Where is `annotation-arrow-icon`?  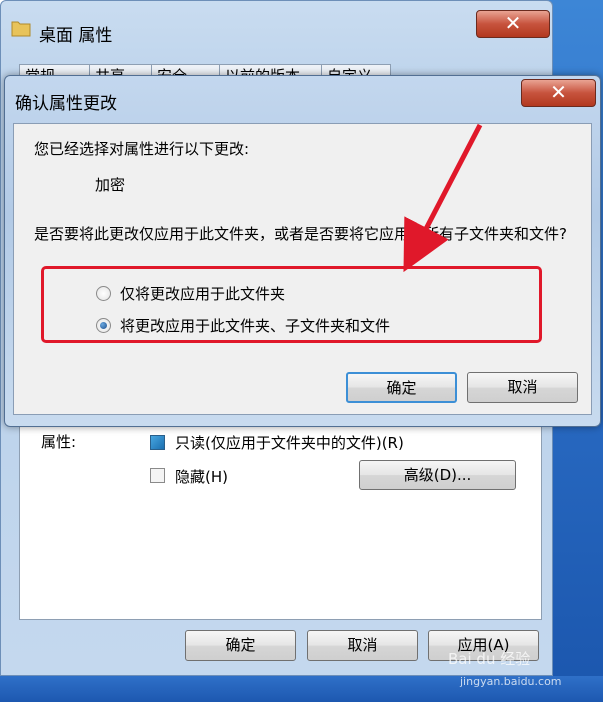
annotation-arrow-icon is located at coordinates (443, 198).